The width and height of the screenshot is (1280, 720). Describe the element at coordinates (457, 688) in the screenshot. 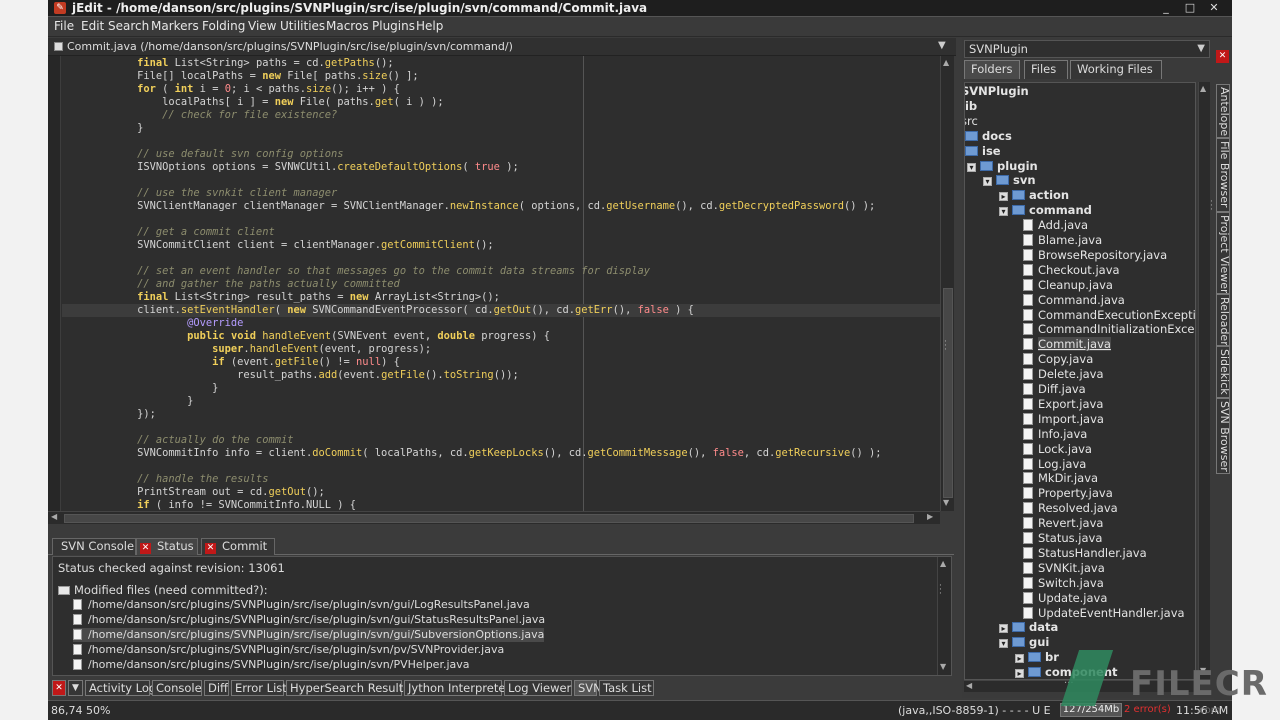

I see `dock-button-jython-interpreter: Jython Interpreter` at that location.